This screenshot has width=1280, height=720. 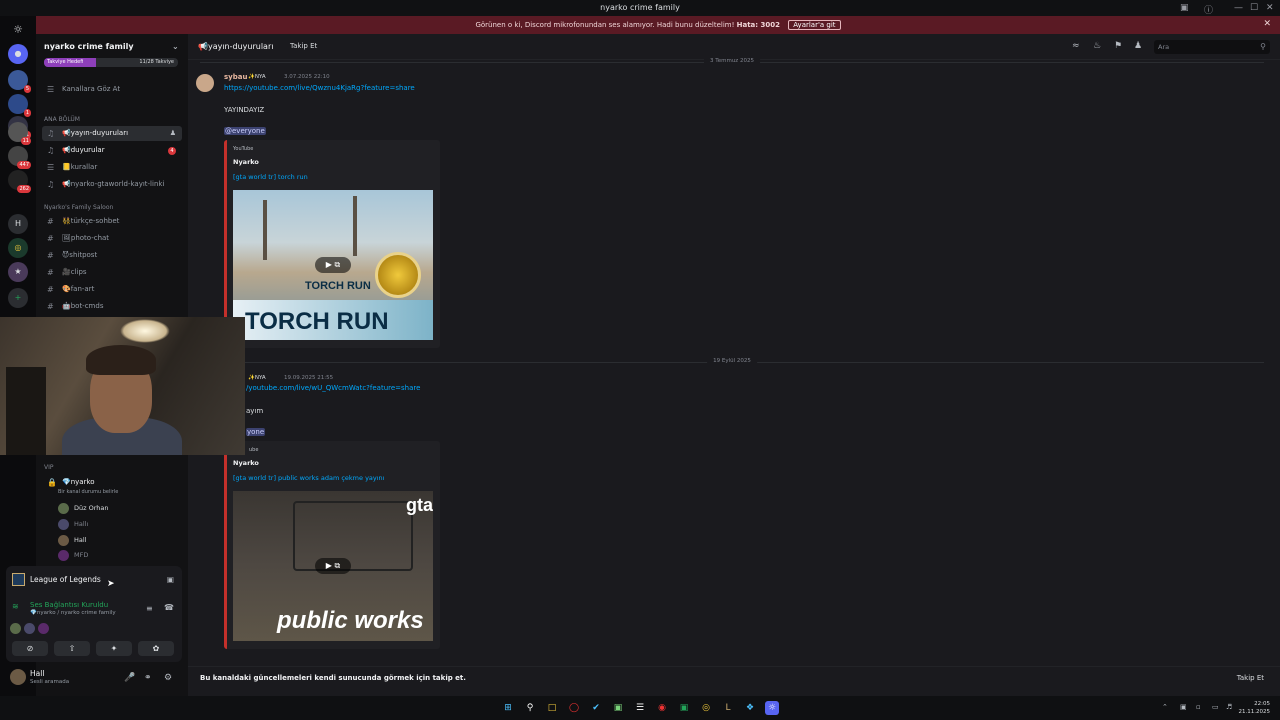 What do you see at coordinates (73, 524) in the screenshot?
I see `voice-member: Hallı` at bounding box center [73, 524].